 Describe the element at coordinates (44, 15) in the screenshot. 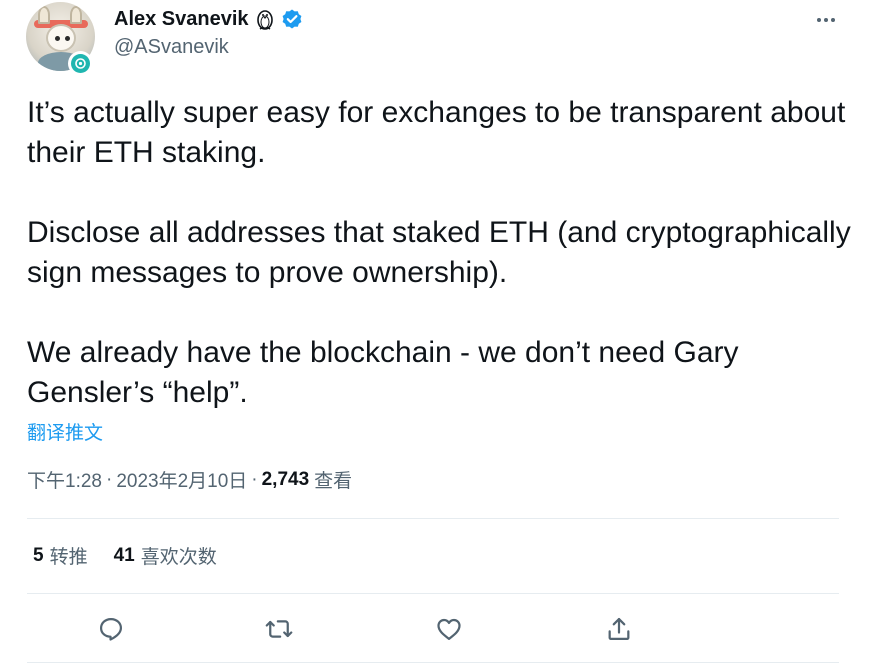

I see `avatar-horn-left` at that location.